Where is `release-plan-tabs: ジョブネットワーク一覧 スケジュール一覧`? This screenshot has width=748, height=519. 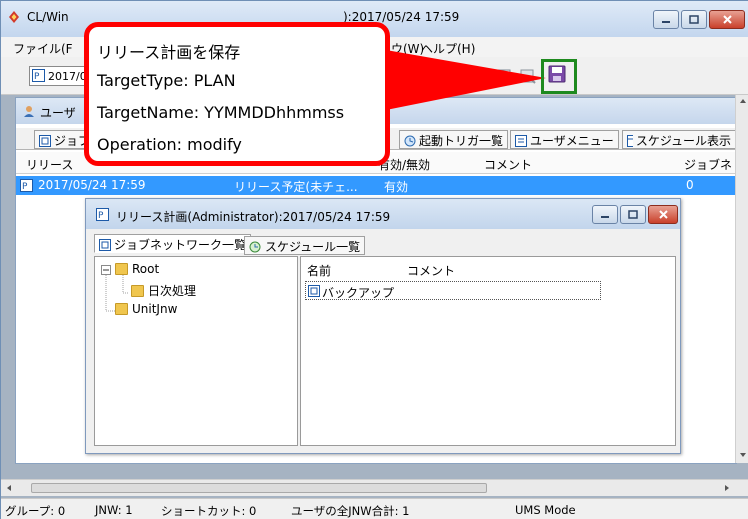
release-plan-tabs: ジョブネットワーク一覧 スケジュール一覧 is located at coordinates (386, 245).